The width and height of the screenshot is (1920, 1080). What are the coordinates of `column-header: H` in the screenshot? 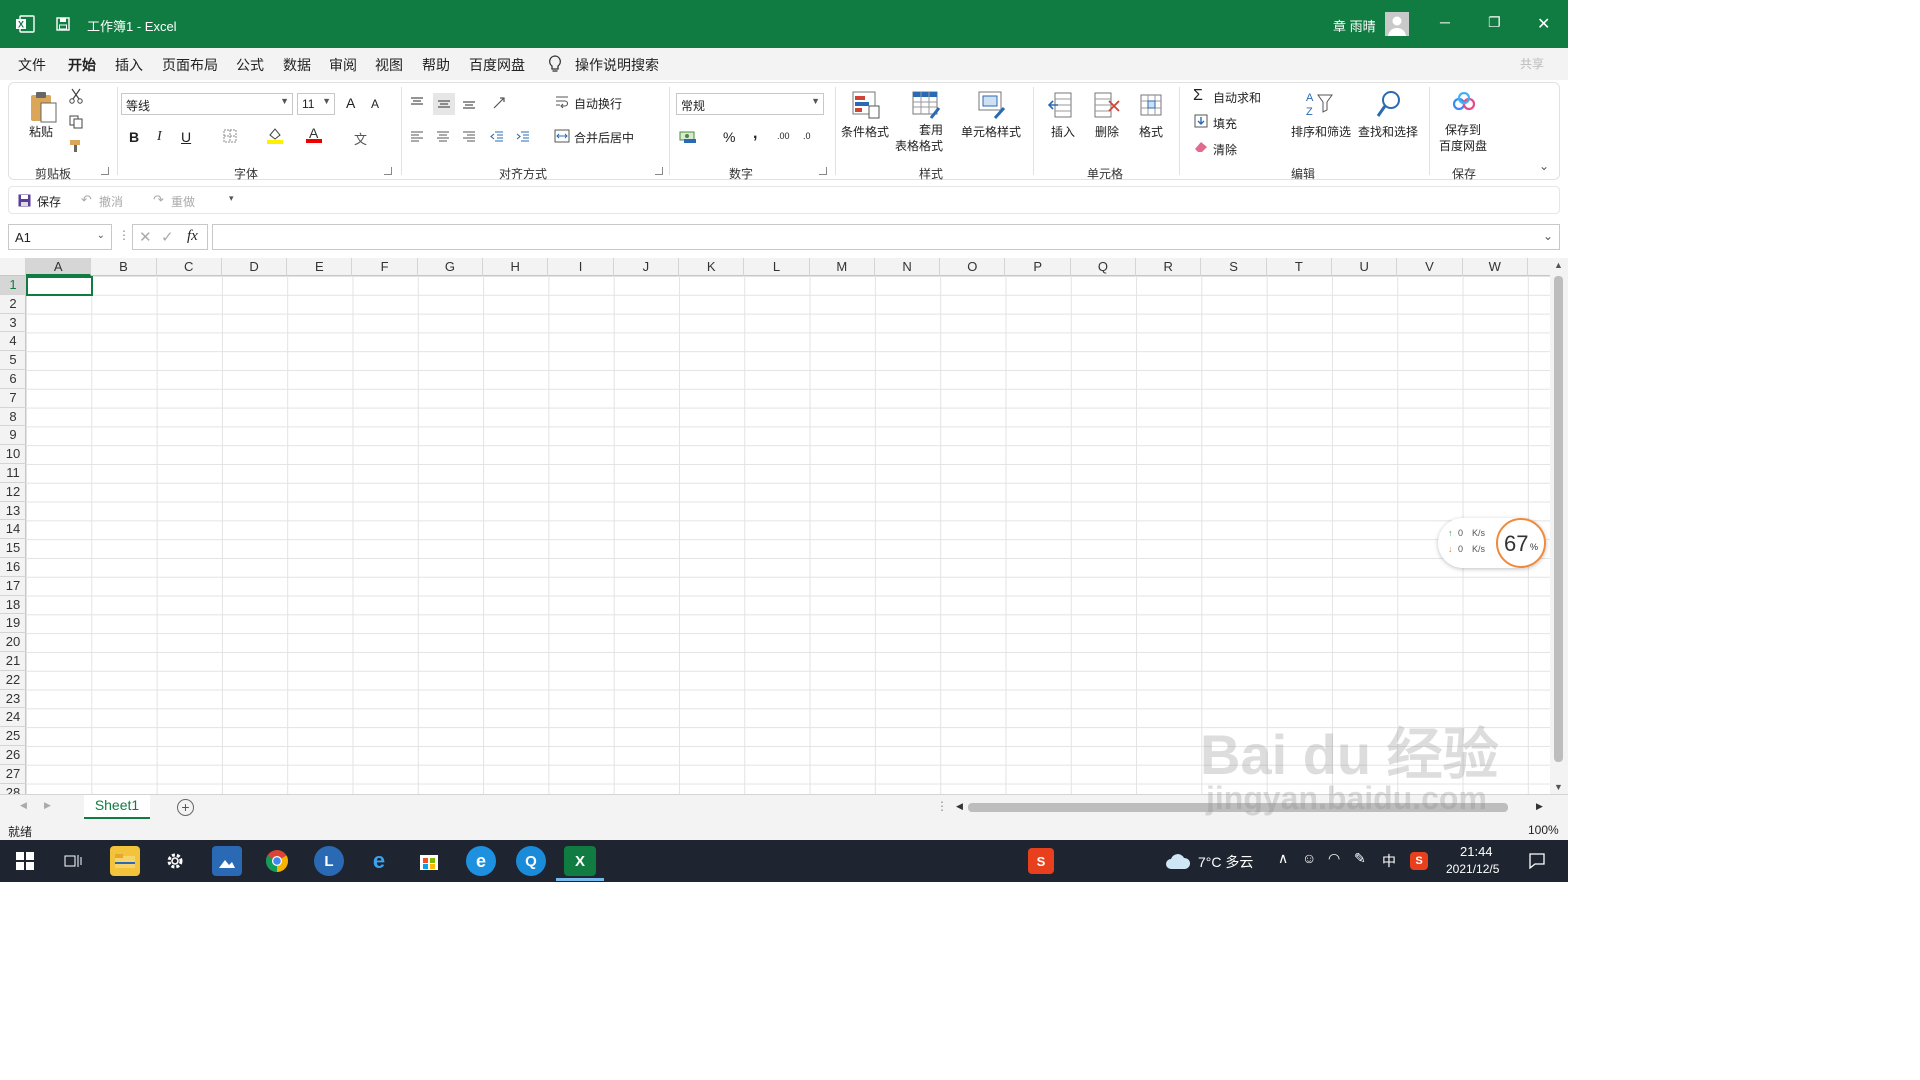 It's located at (516, 267).